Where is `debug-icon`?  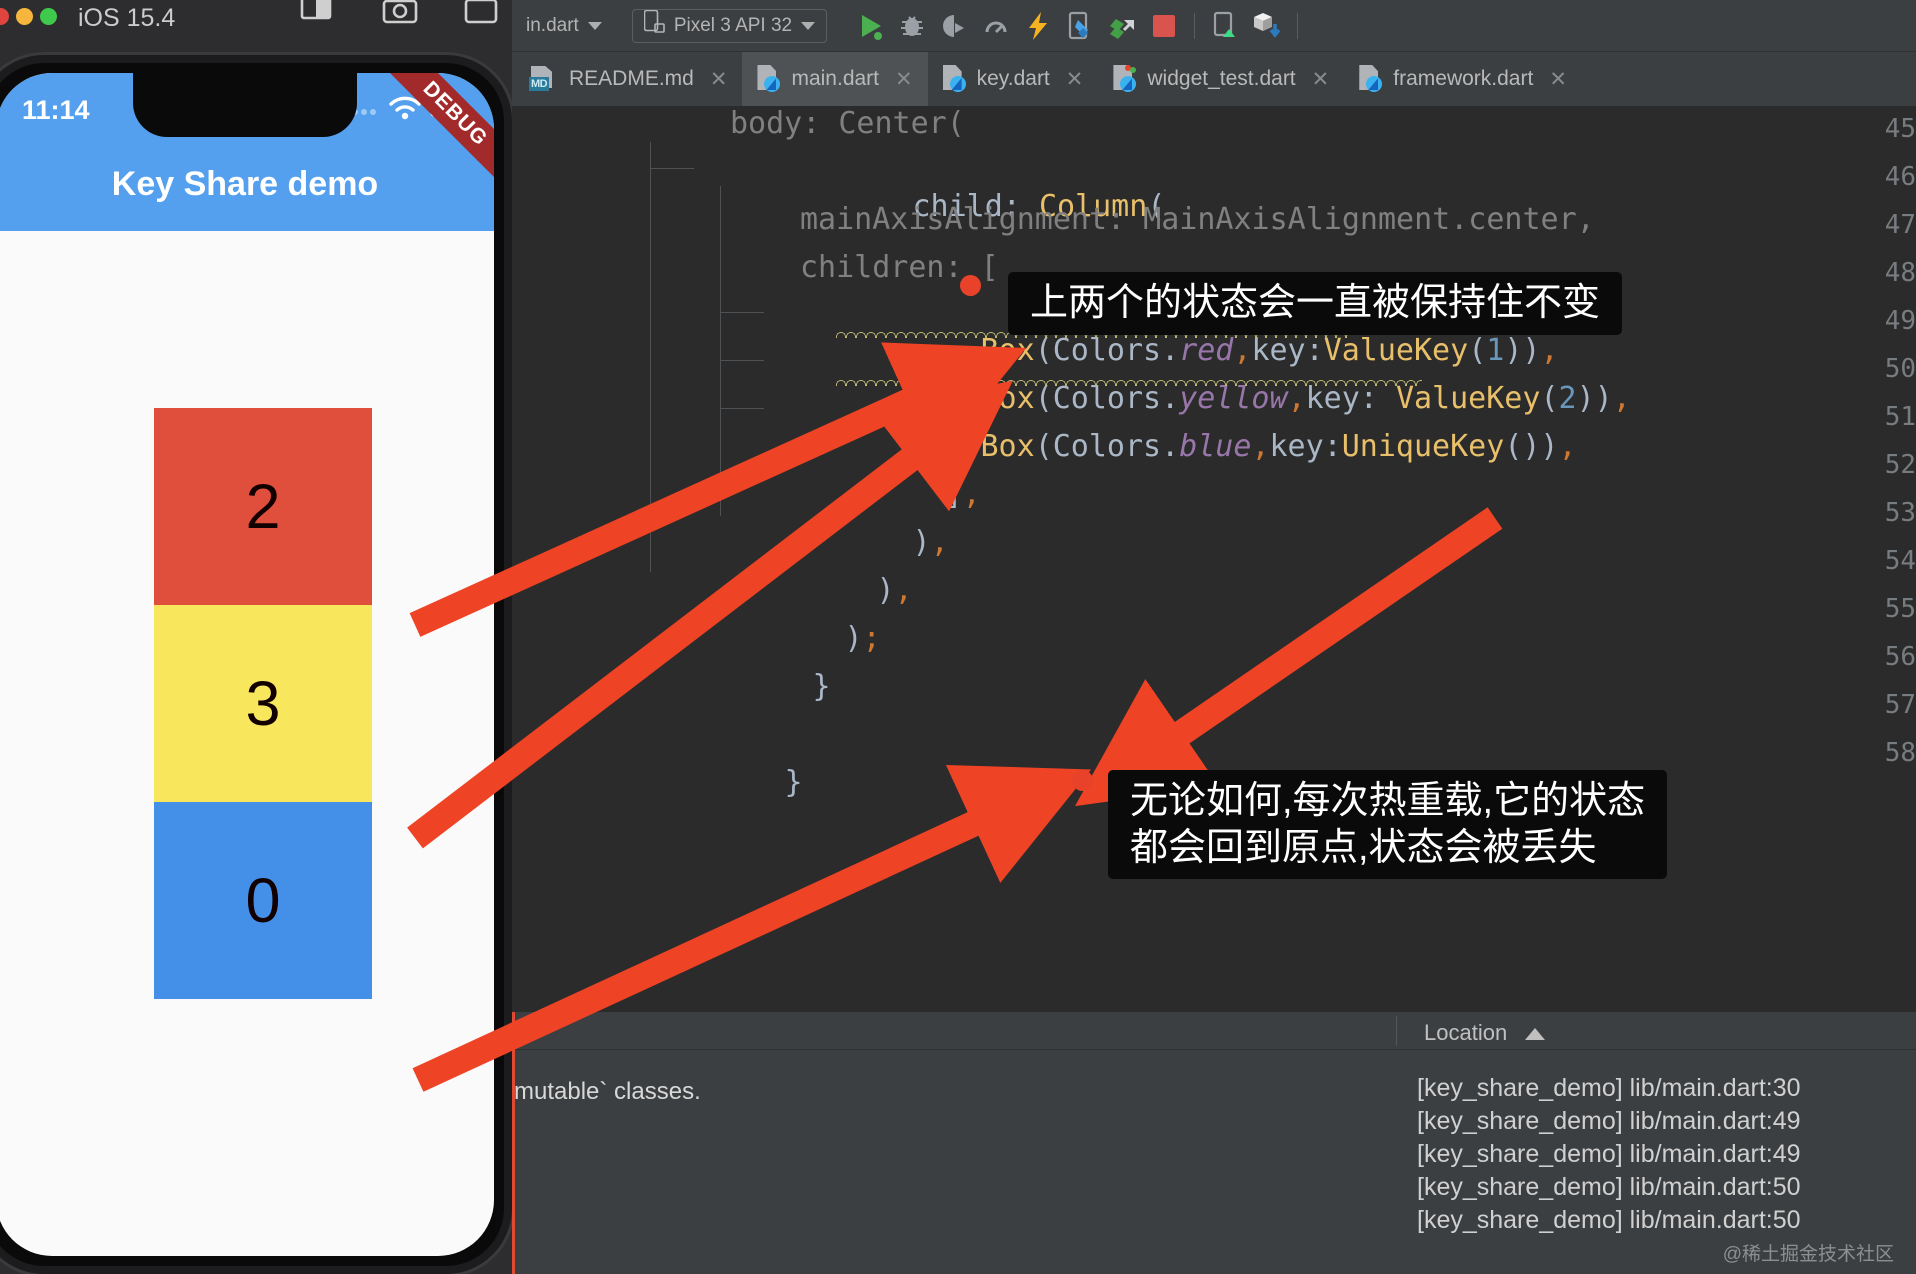 debug-icon is located at coordinates (912, 26).